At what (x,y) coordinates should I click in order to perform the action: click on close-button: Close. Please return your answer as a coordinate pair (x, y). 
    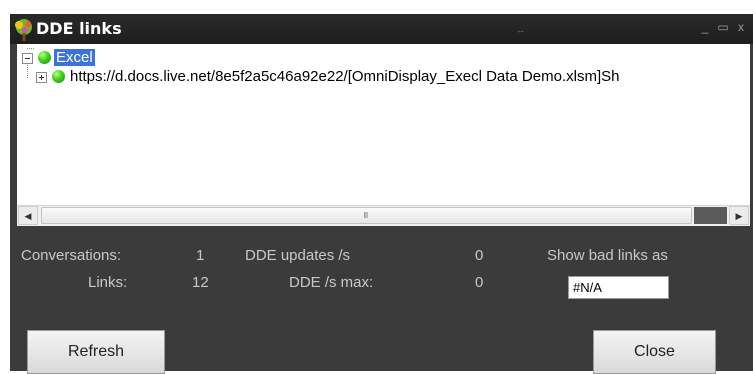
    Looking at the image, I should click on (654, 352).